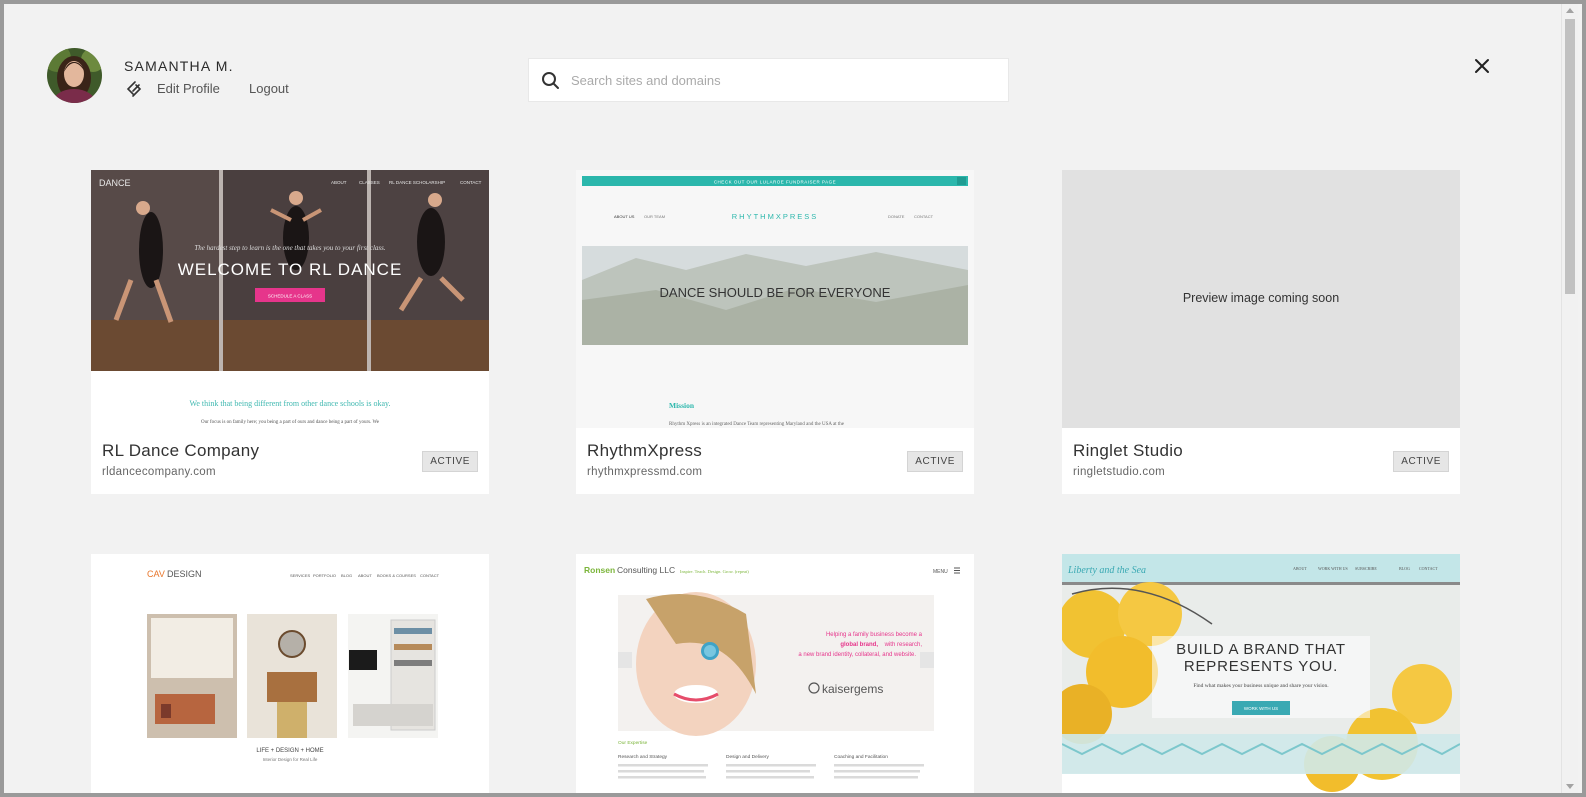 The height and width of the screenshot is (797, 1586). What do you see at coordinates (874, 635) in the screenshot?
I see `preview-promo-1: Helping a family business become a` at bounding box center [874, 635].